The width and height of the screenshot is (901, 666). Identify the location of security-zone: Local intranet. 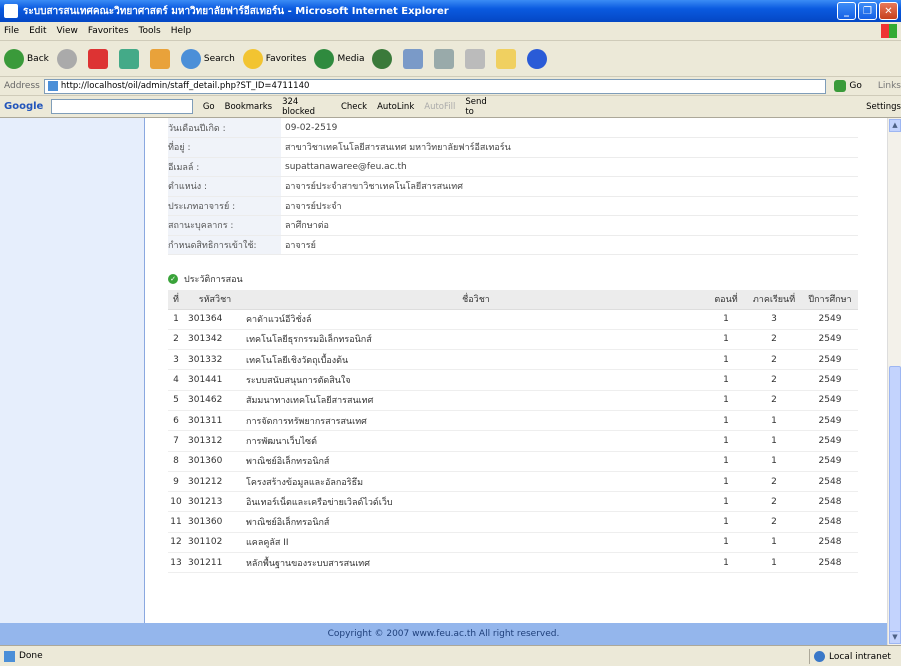
(853, 656).